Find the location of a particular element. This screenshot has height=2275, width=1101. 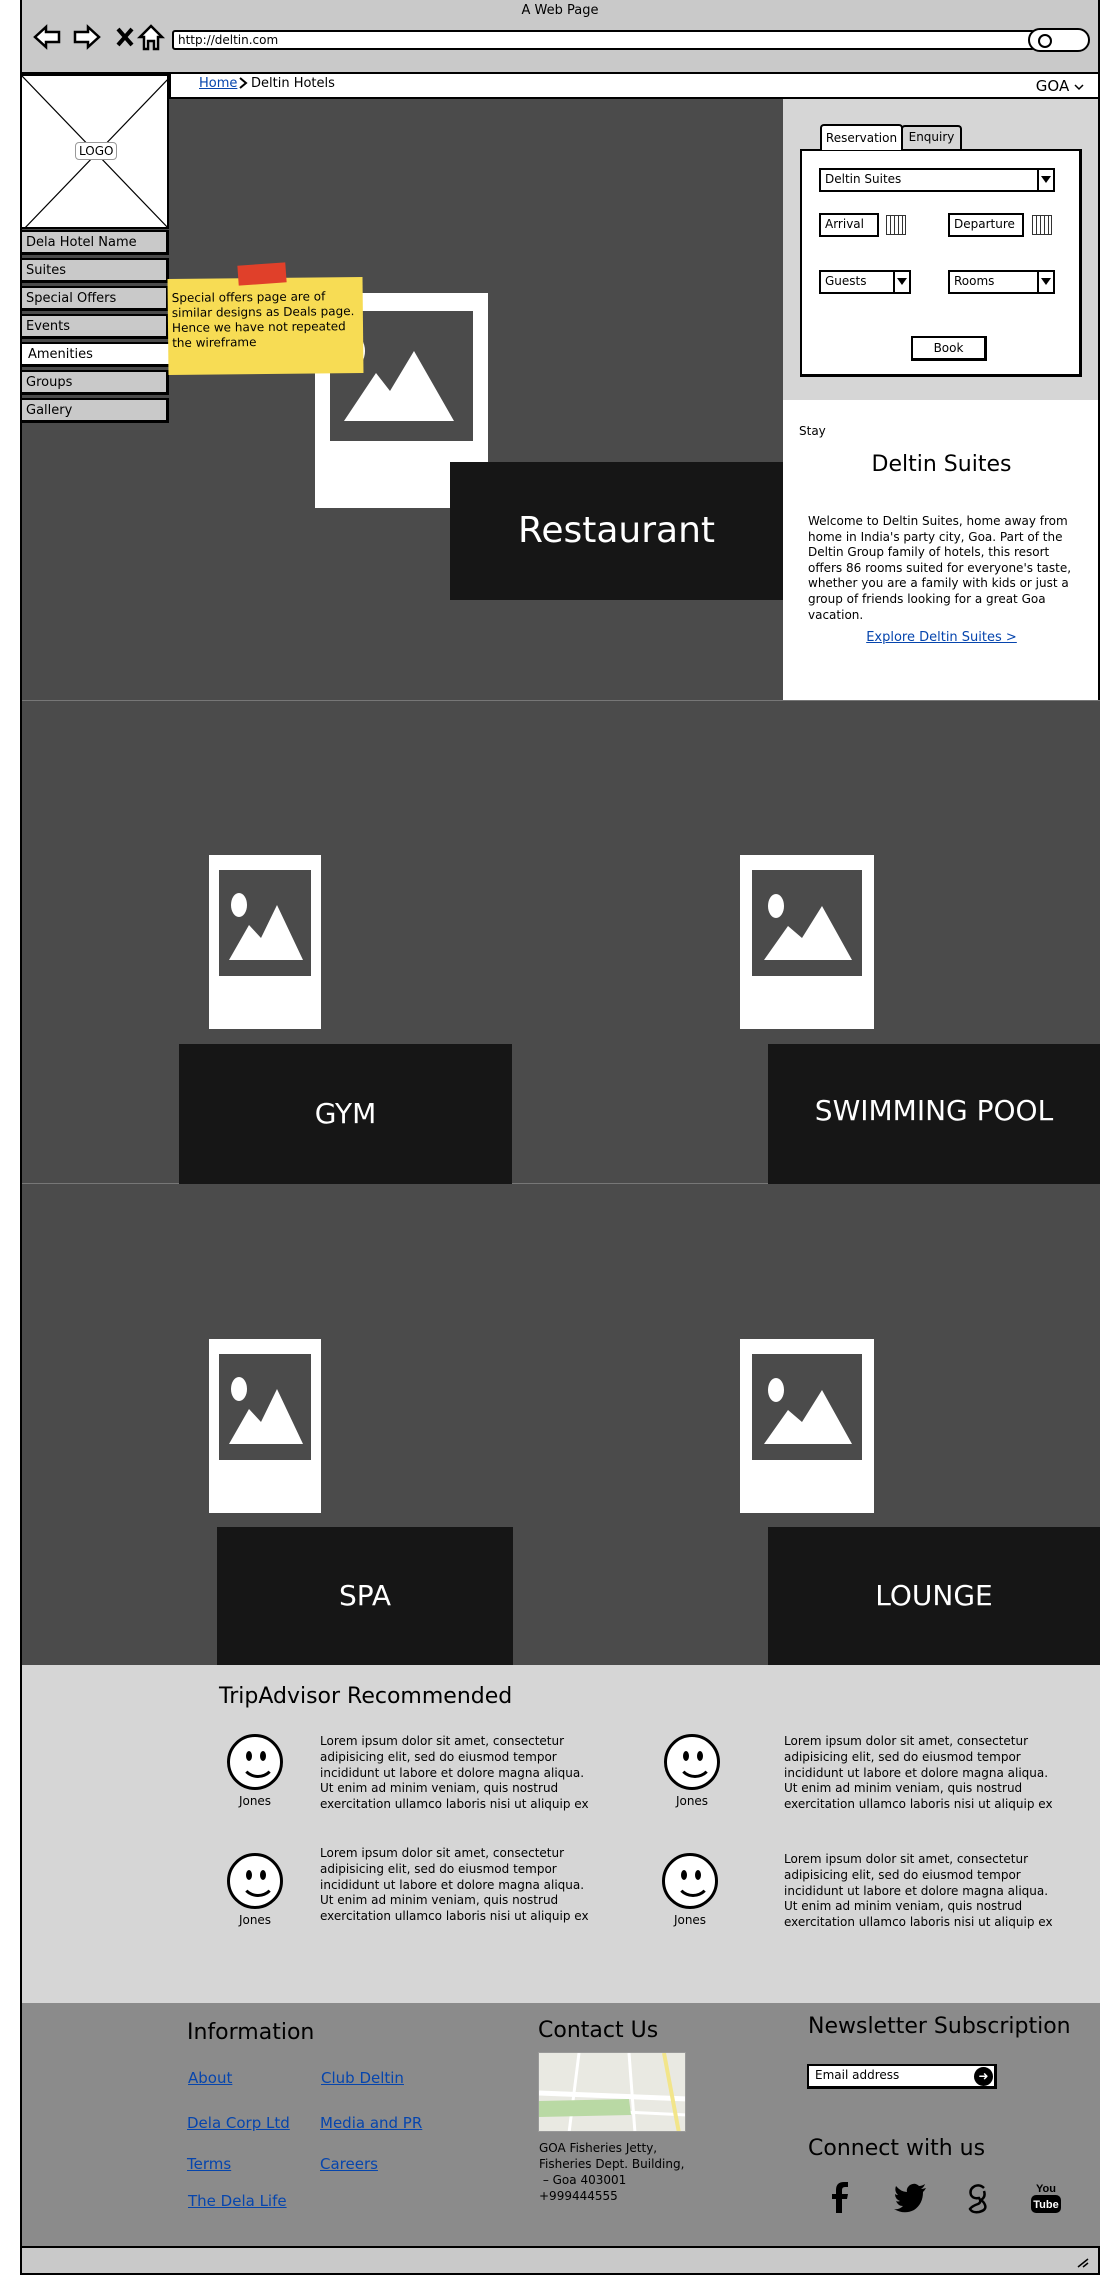

window-title: A Web Page is located at coordinates (560, 10).